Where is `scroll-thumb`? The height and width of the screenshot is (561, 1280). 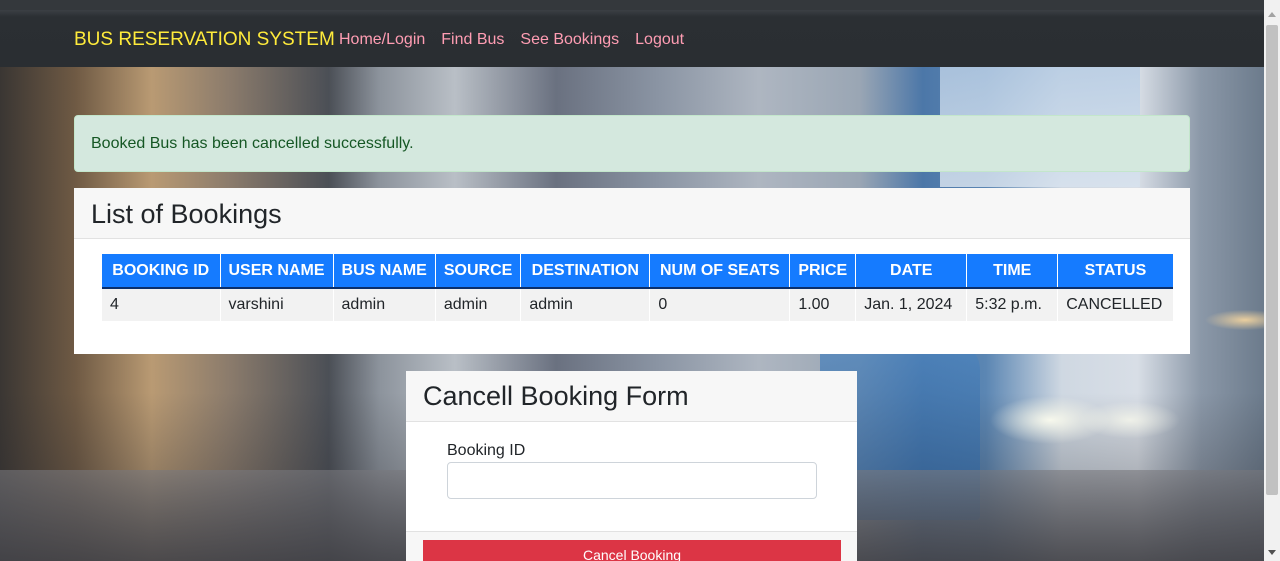 scroll-thumb is located at coordinates (1272, 260).